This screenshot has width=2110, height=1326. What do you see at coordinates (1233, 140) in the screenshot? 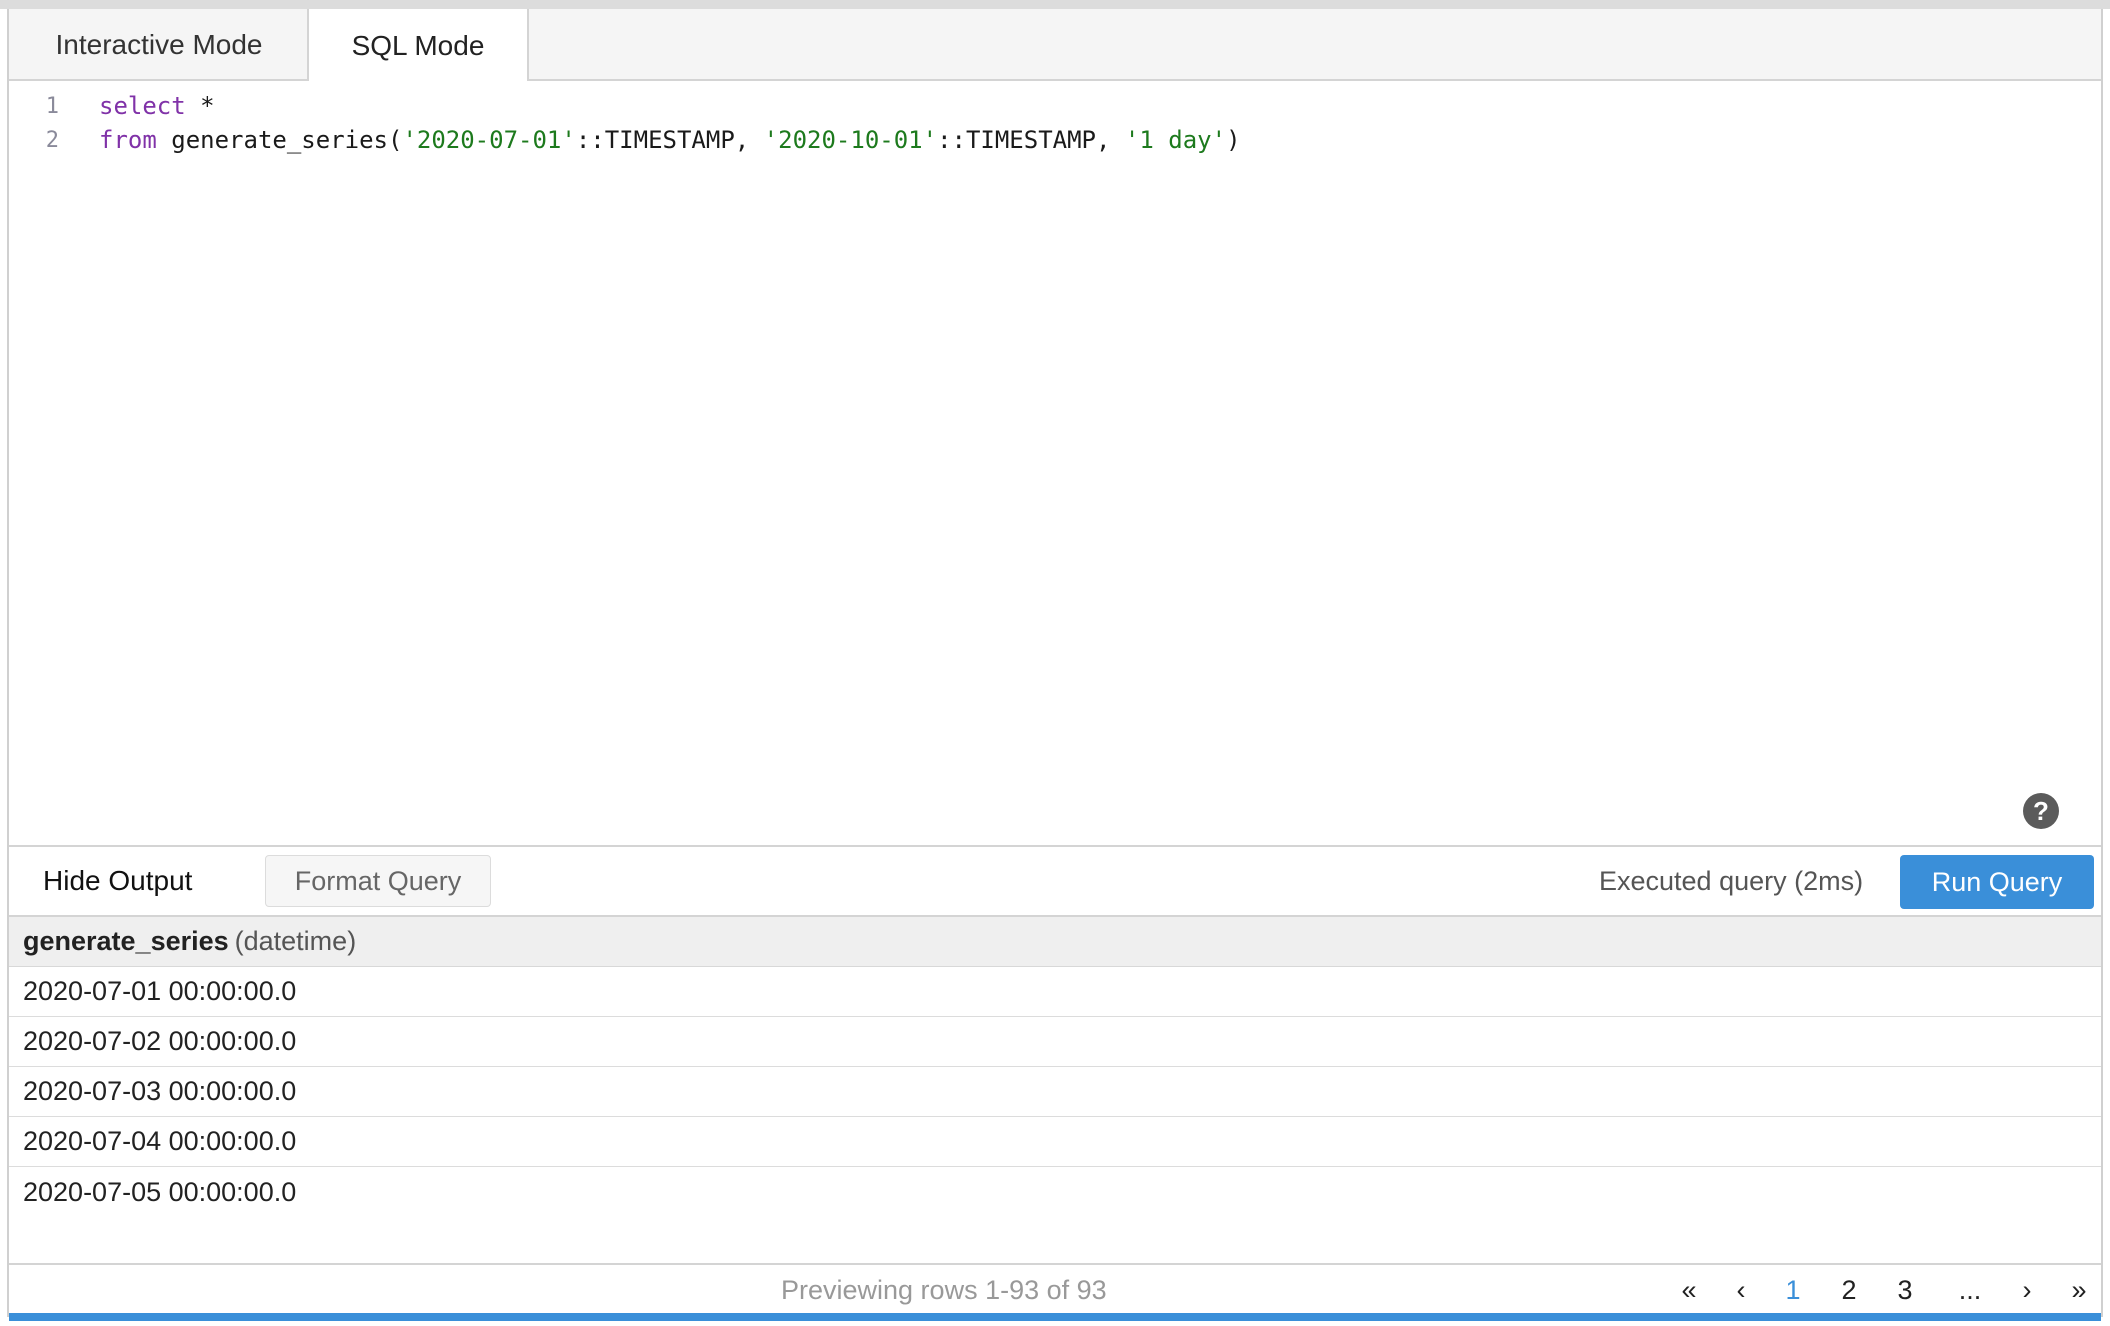
I see `code-token: )` at bounding box center [1233, 140].